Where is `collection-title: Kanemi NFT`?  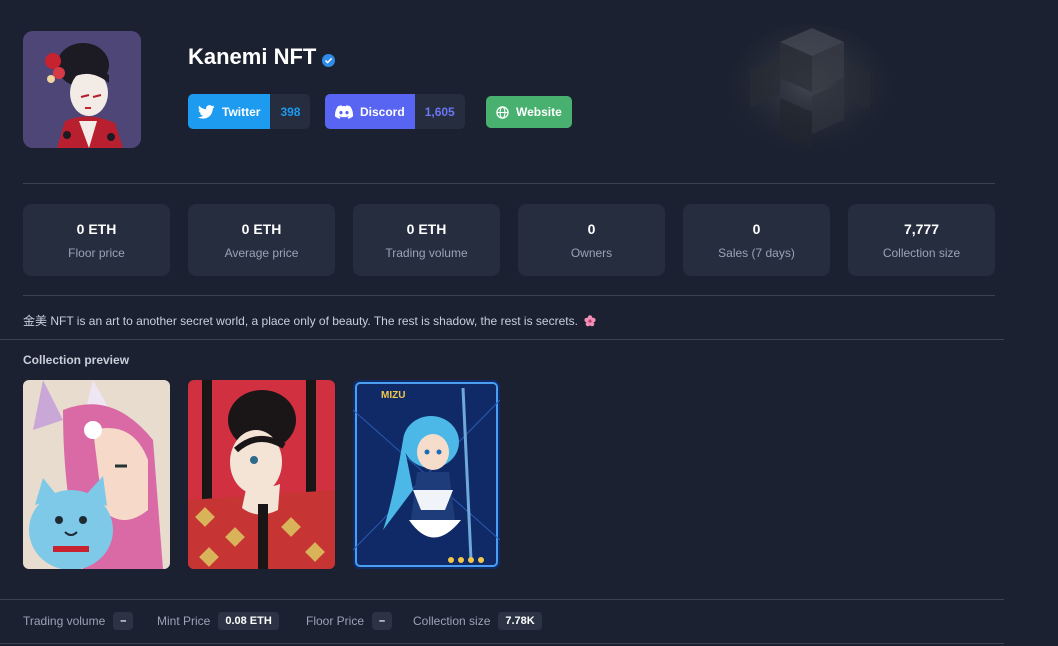
collection-title: Kanemi NFT is located at coordinates (262, 57).